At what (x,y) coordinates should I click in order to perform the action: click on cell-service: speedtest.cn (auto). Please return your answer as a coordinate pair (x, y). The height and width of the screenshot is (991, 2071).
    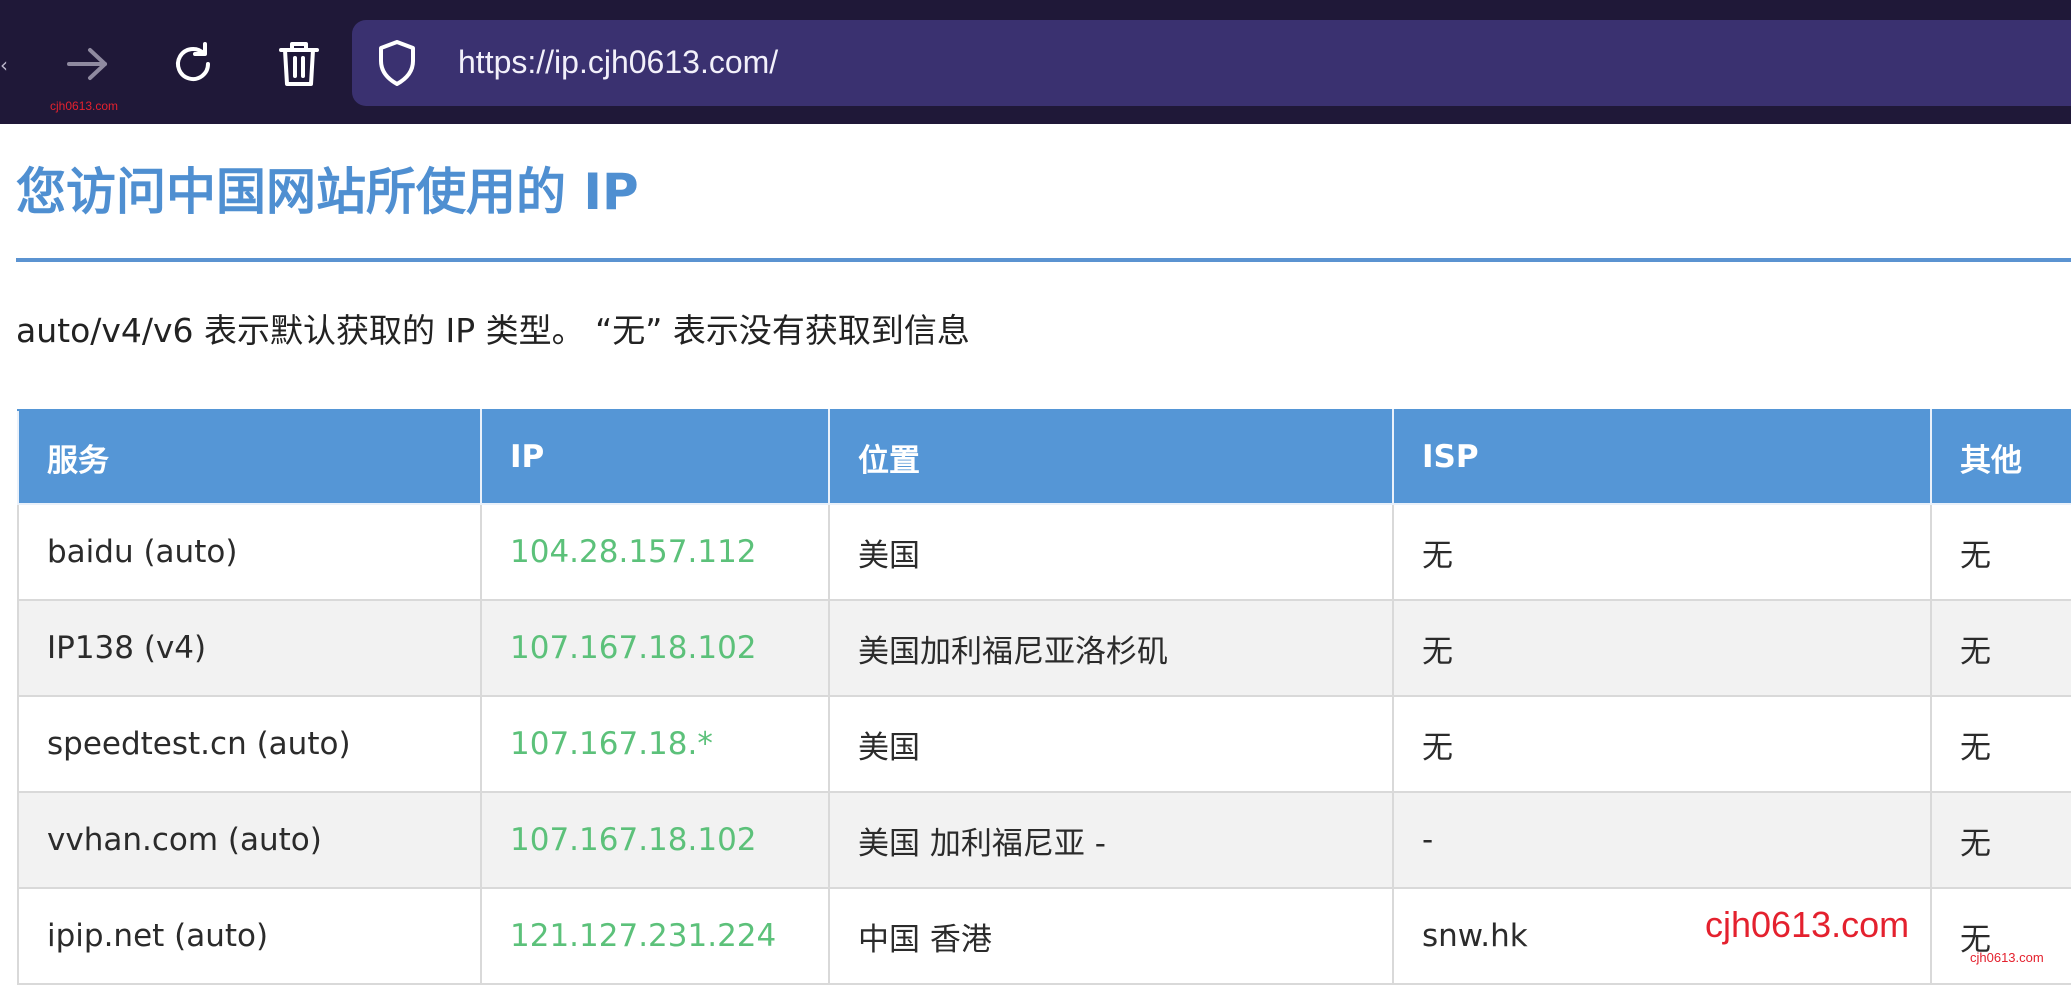
    Looking at the image, I should click on (249, 744).